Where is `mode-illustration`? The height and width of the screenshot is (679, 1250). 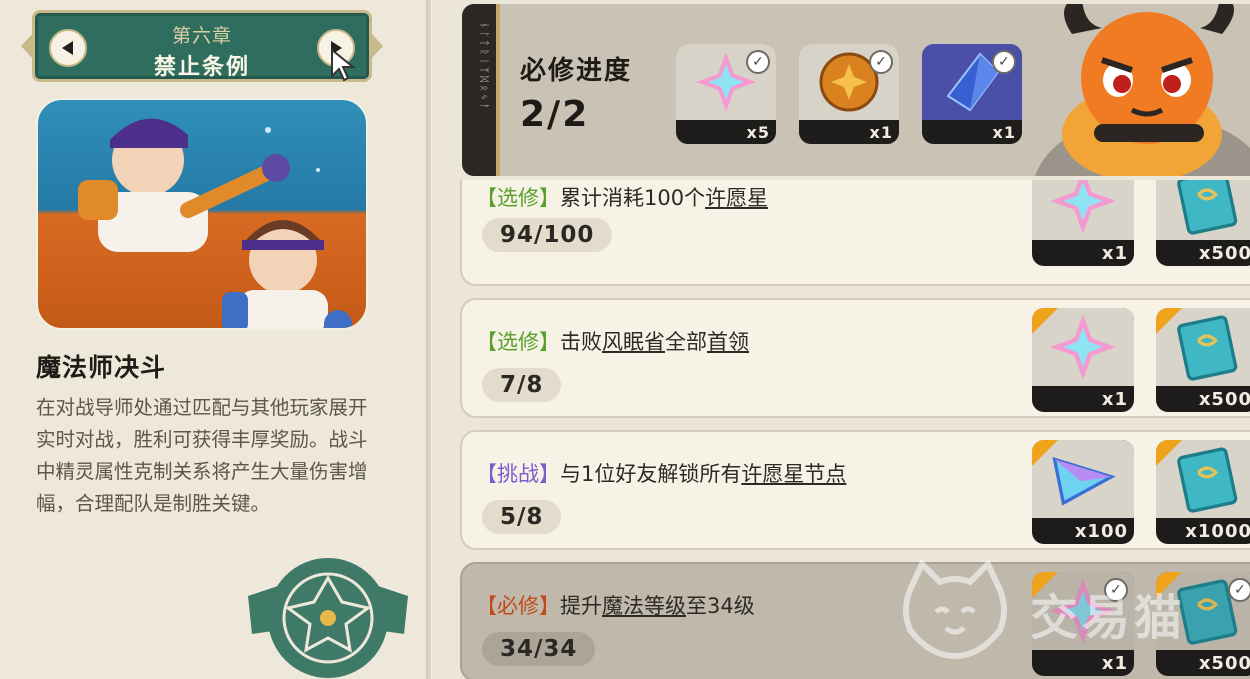 mode-illustration is located at coordinates (202, 214).